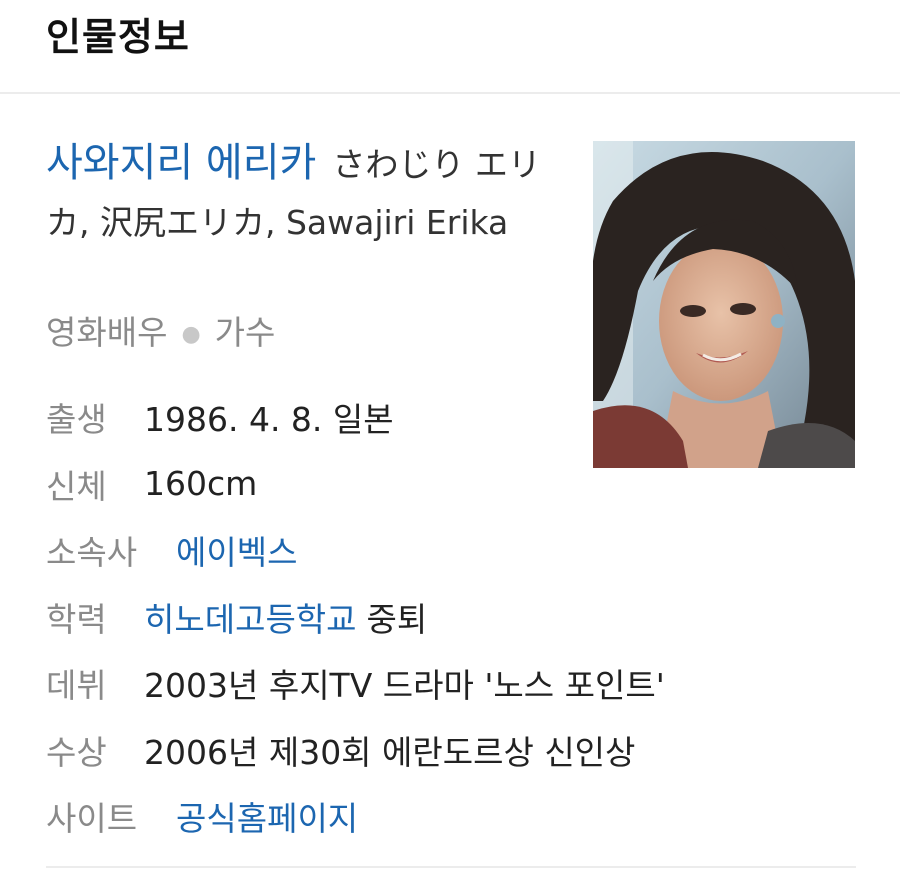 The width and height of the screenshot is (900, 870). Describe the element at coordinates (76, 420) in the screenshot. I see `info-label: 출생` at that location.